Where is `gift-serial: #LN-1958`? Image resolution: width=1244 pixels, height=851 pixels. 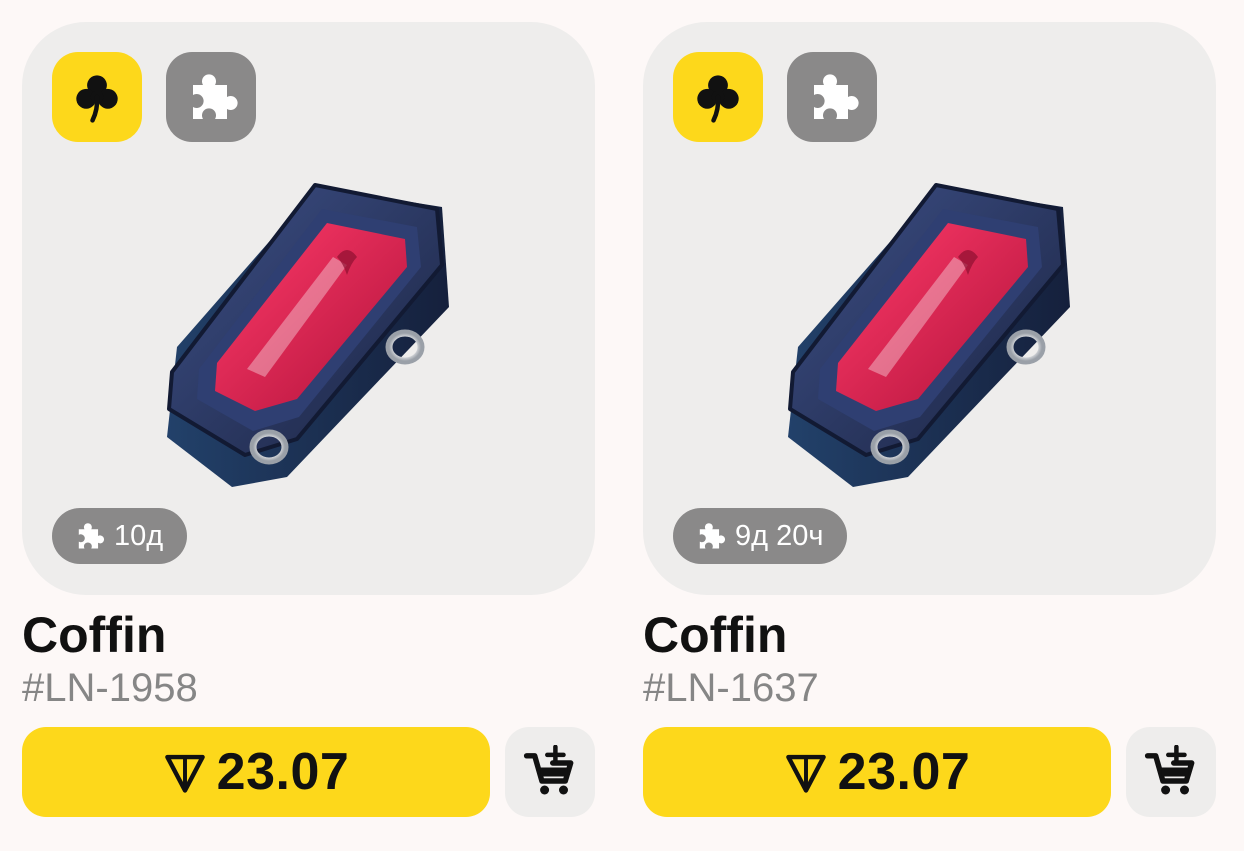 gift-serial: #LN-1958 is located at coordinates (110, 688).